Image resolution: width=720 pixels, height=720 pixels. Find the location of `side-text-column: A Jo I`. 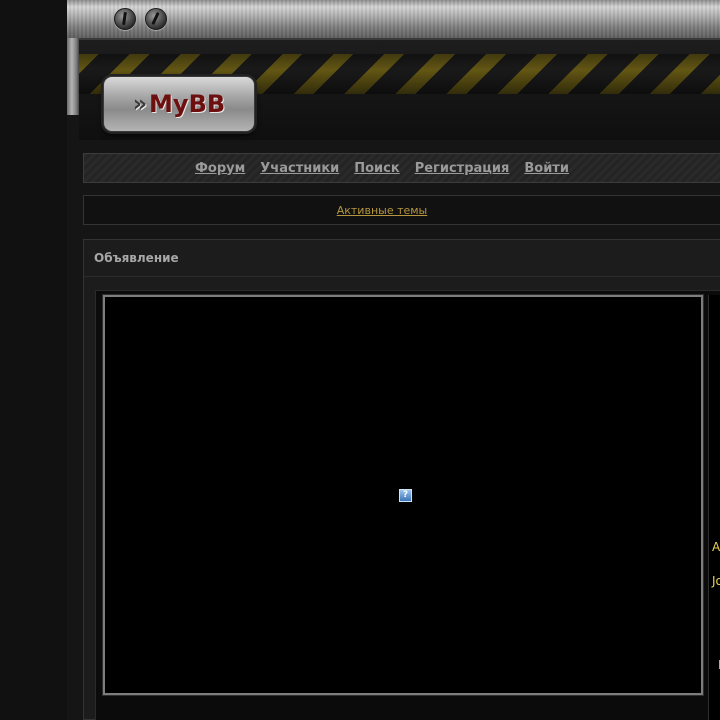

side-text-column: A Jo I is located at coordinates (714, 507).